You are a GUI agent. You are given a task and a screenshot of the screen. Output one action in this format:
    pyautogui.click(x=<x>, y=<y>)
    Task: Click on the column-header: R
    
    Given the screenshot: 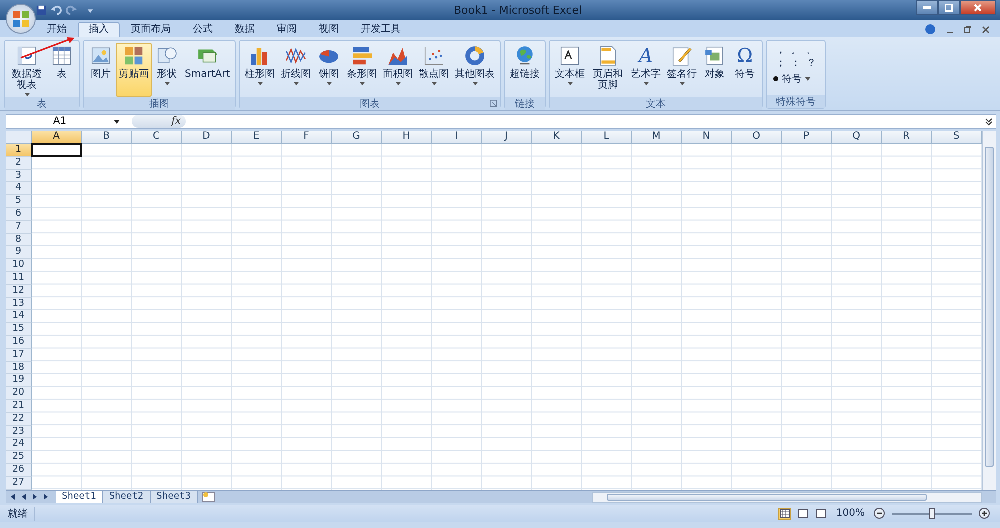 What is the action you would take?
    pyautogui.click(x=907, y=137)
    